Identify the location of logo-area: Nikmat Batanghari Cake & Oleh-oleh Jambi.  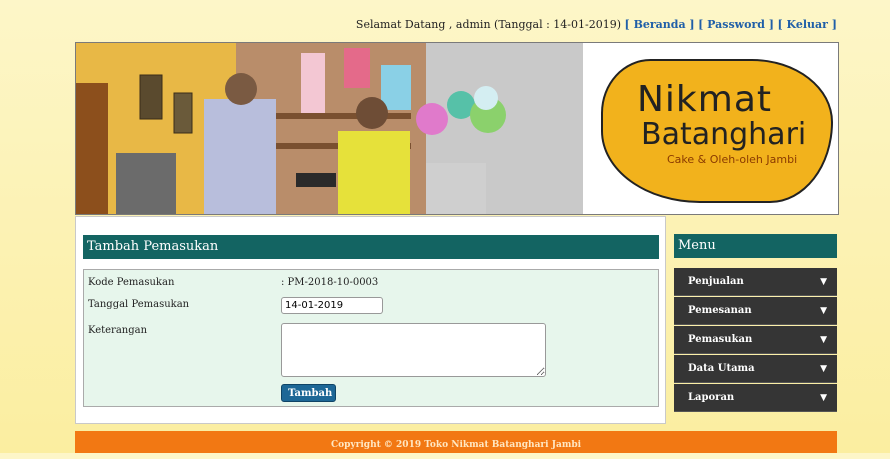
(710, 128).